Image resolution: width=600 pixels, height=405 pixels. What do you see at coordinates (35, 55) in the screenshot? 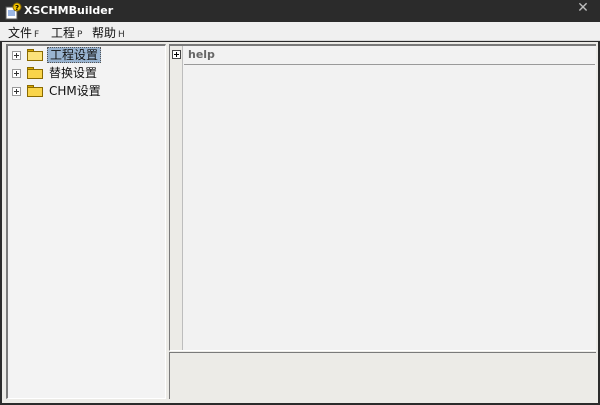
I see `folder-open-icon` at bounding box center [35, 55].